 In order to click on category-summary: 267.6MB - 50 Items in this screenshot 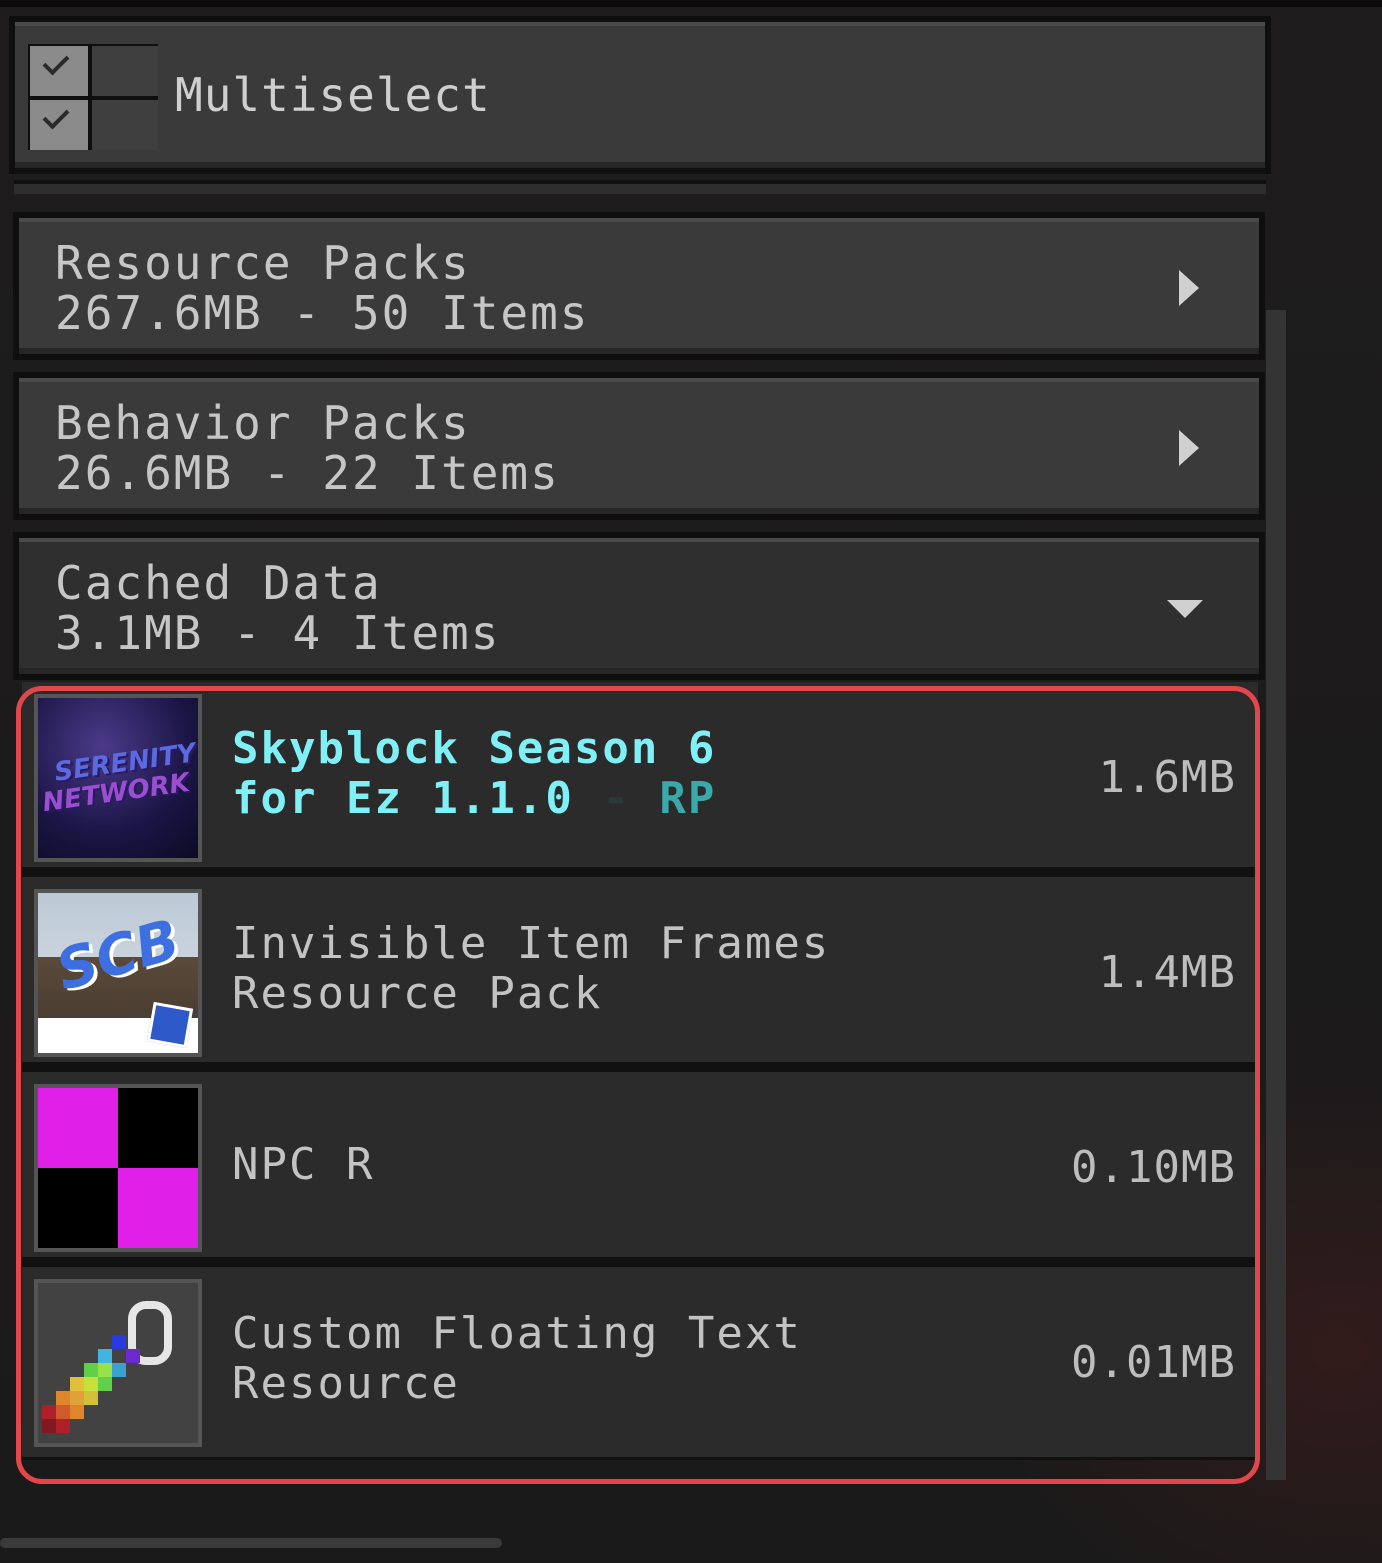, I will do `click(322, 313)`.